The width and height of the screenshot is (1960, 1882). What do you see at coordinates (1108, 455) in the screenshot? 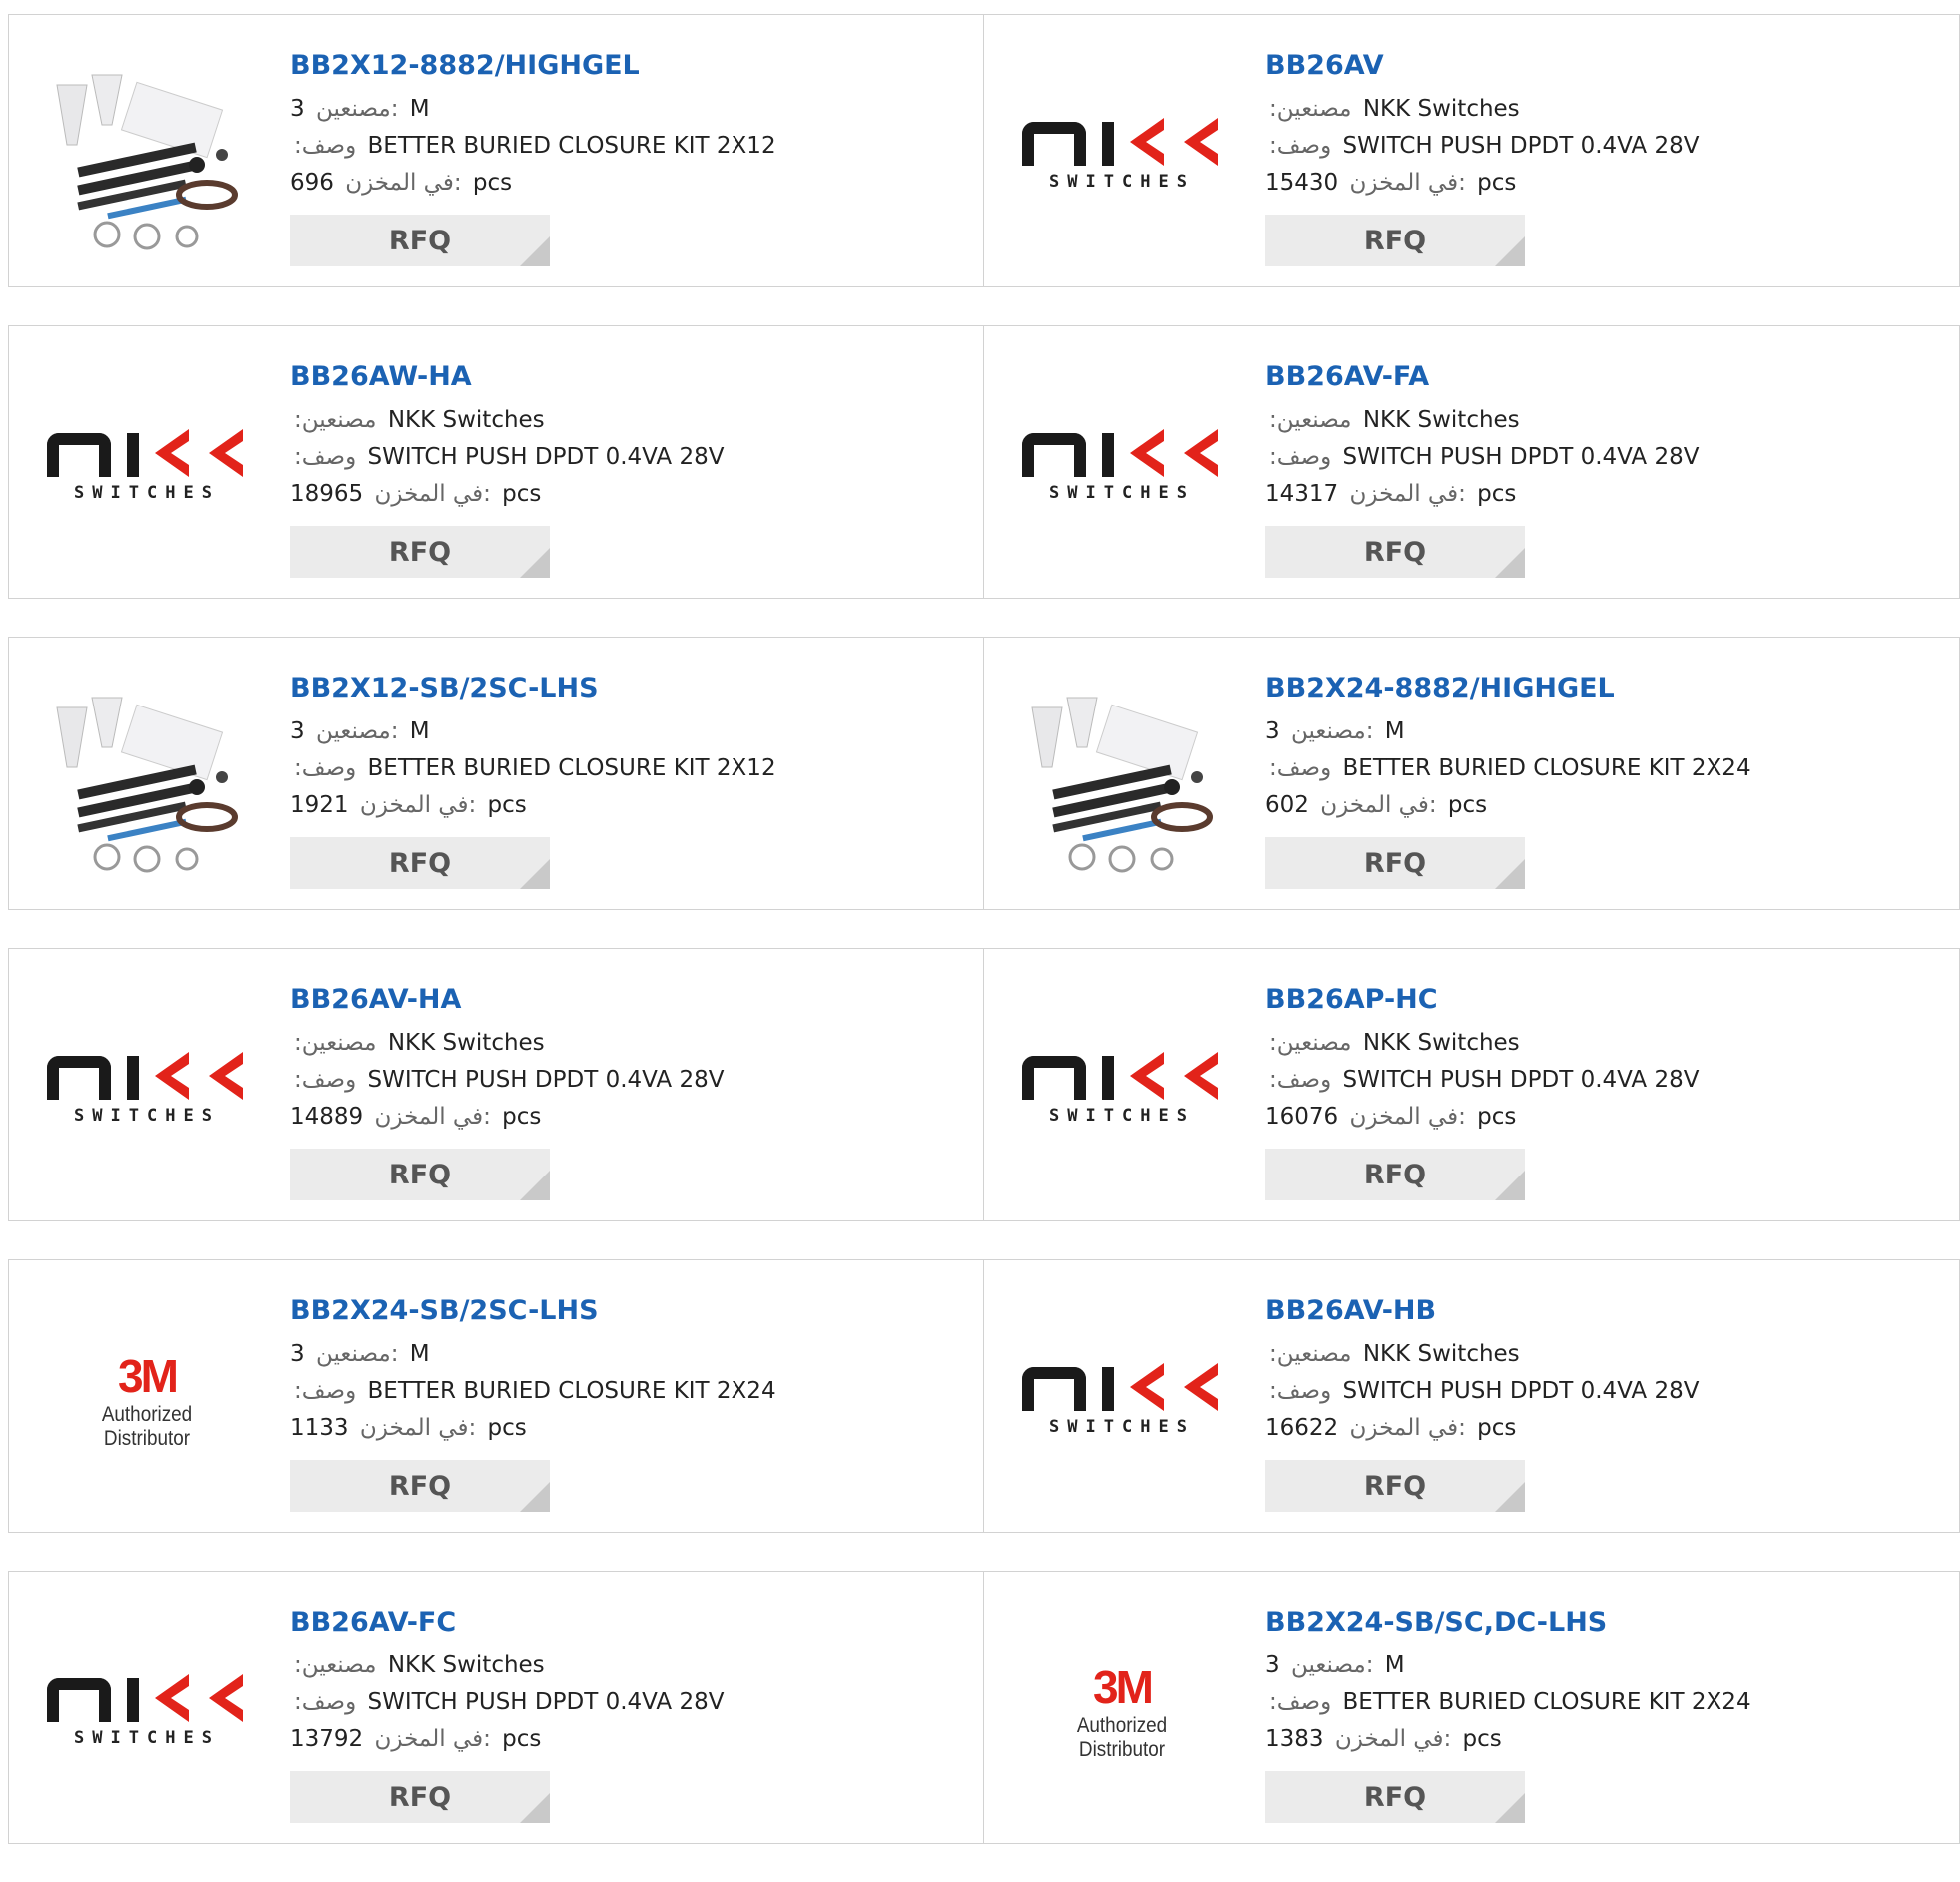
I see `nkk-bar-shape` at bounding box center [1108, 455].